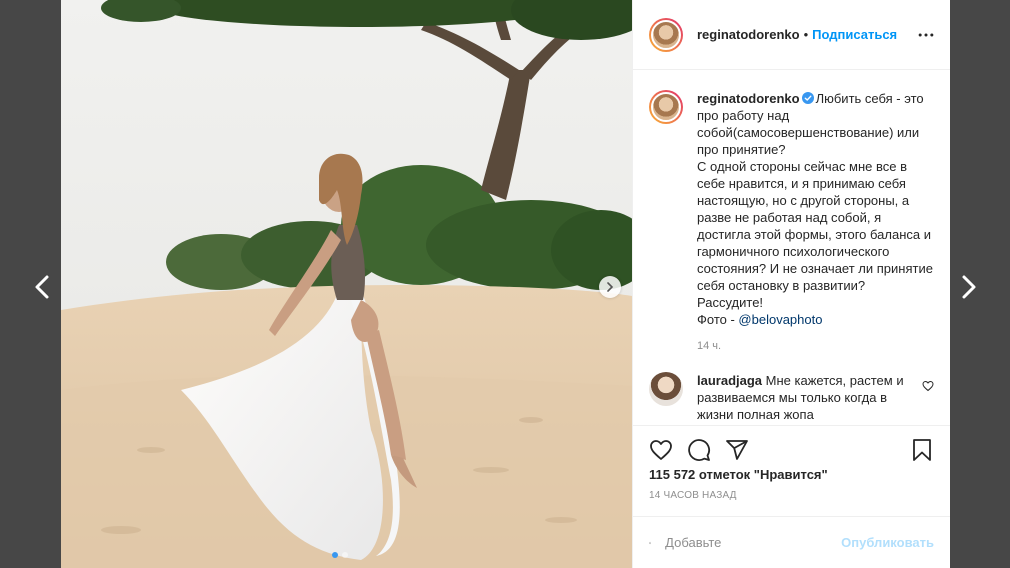 This screenshot has width=1010, height=568. What do you see at coordinates (666, 389) in the screenshot?
I see `commenter-avatar` at bounding box center [666, 389].